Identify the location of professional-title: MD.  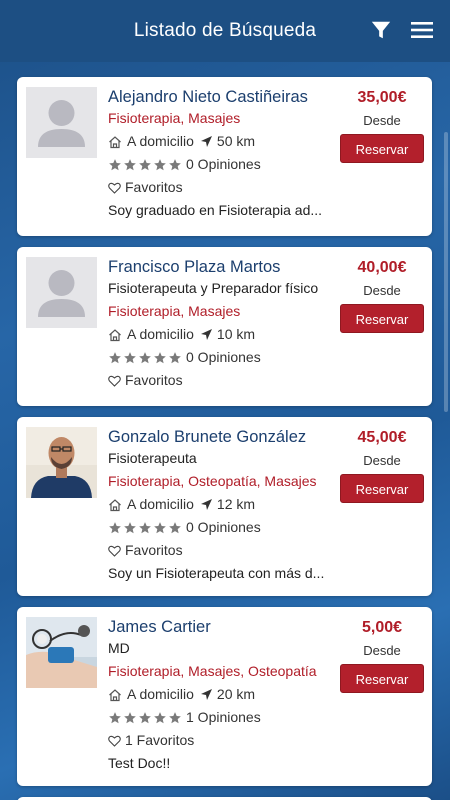
(119, 648).